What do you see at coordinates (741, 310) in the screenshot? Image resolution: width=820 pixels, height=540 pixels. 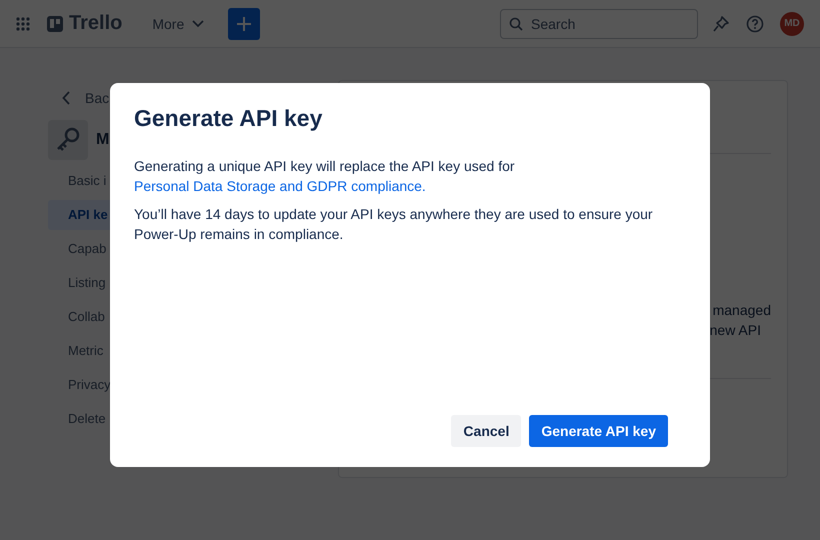 I see `panel-text: managed` at bounding box center [741, 310].